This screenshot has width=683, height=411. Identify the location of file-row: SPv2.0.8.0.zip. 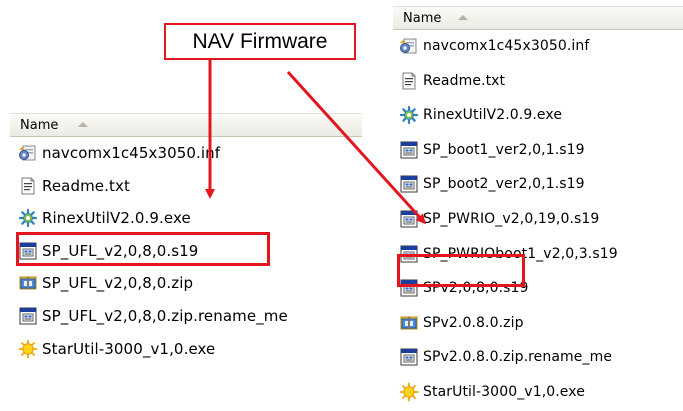
(538, 324).